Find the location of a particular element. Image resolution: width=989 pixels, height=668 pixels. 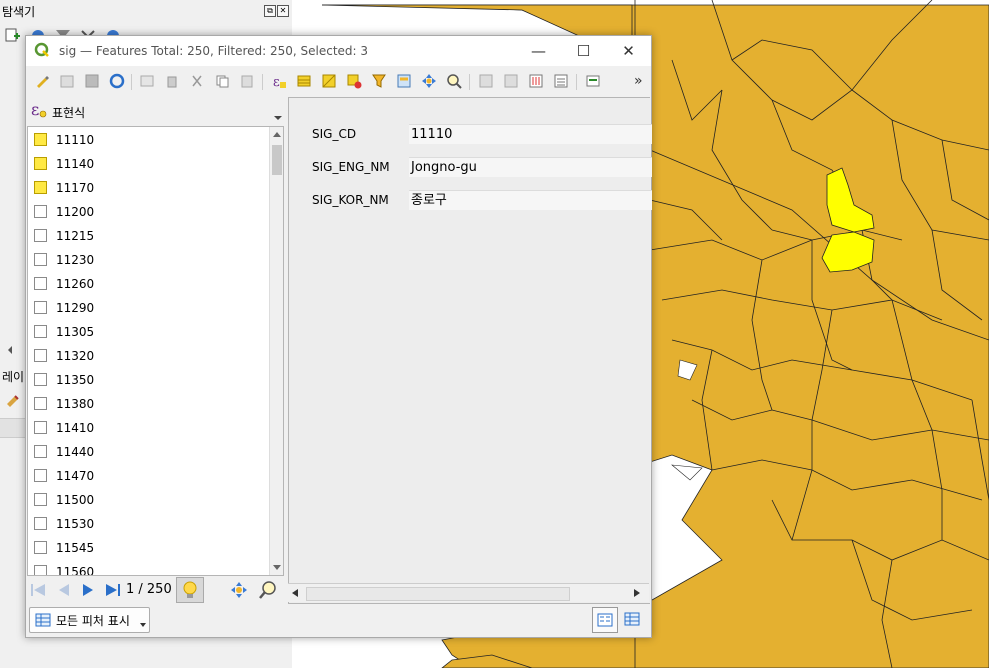

deselect-all-icon is located at coordinates (354, 81).